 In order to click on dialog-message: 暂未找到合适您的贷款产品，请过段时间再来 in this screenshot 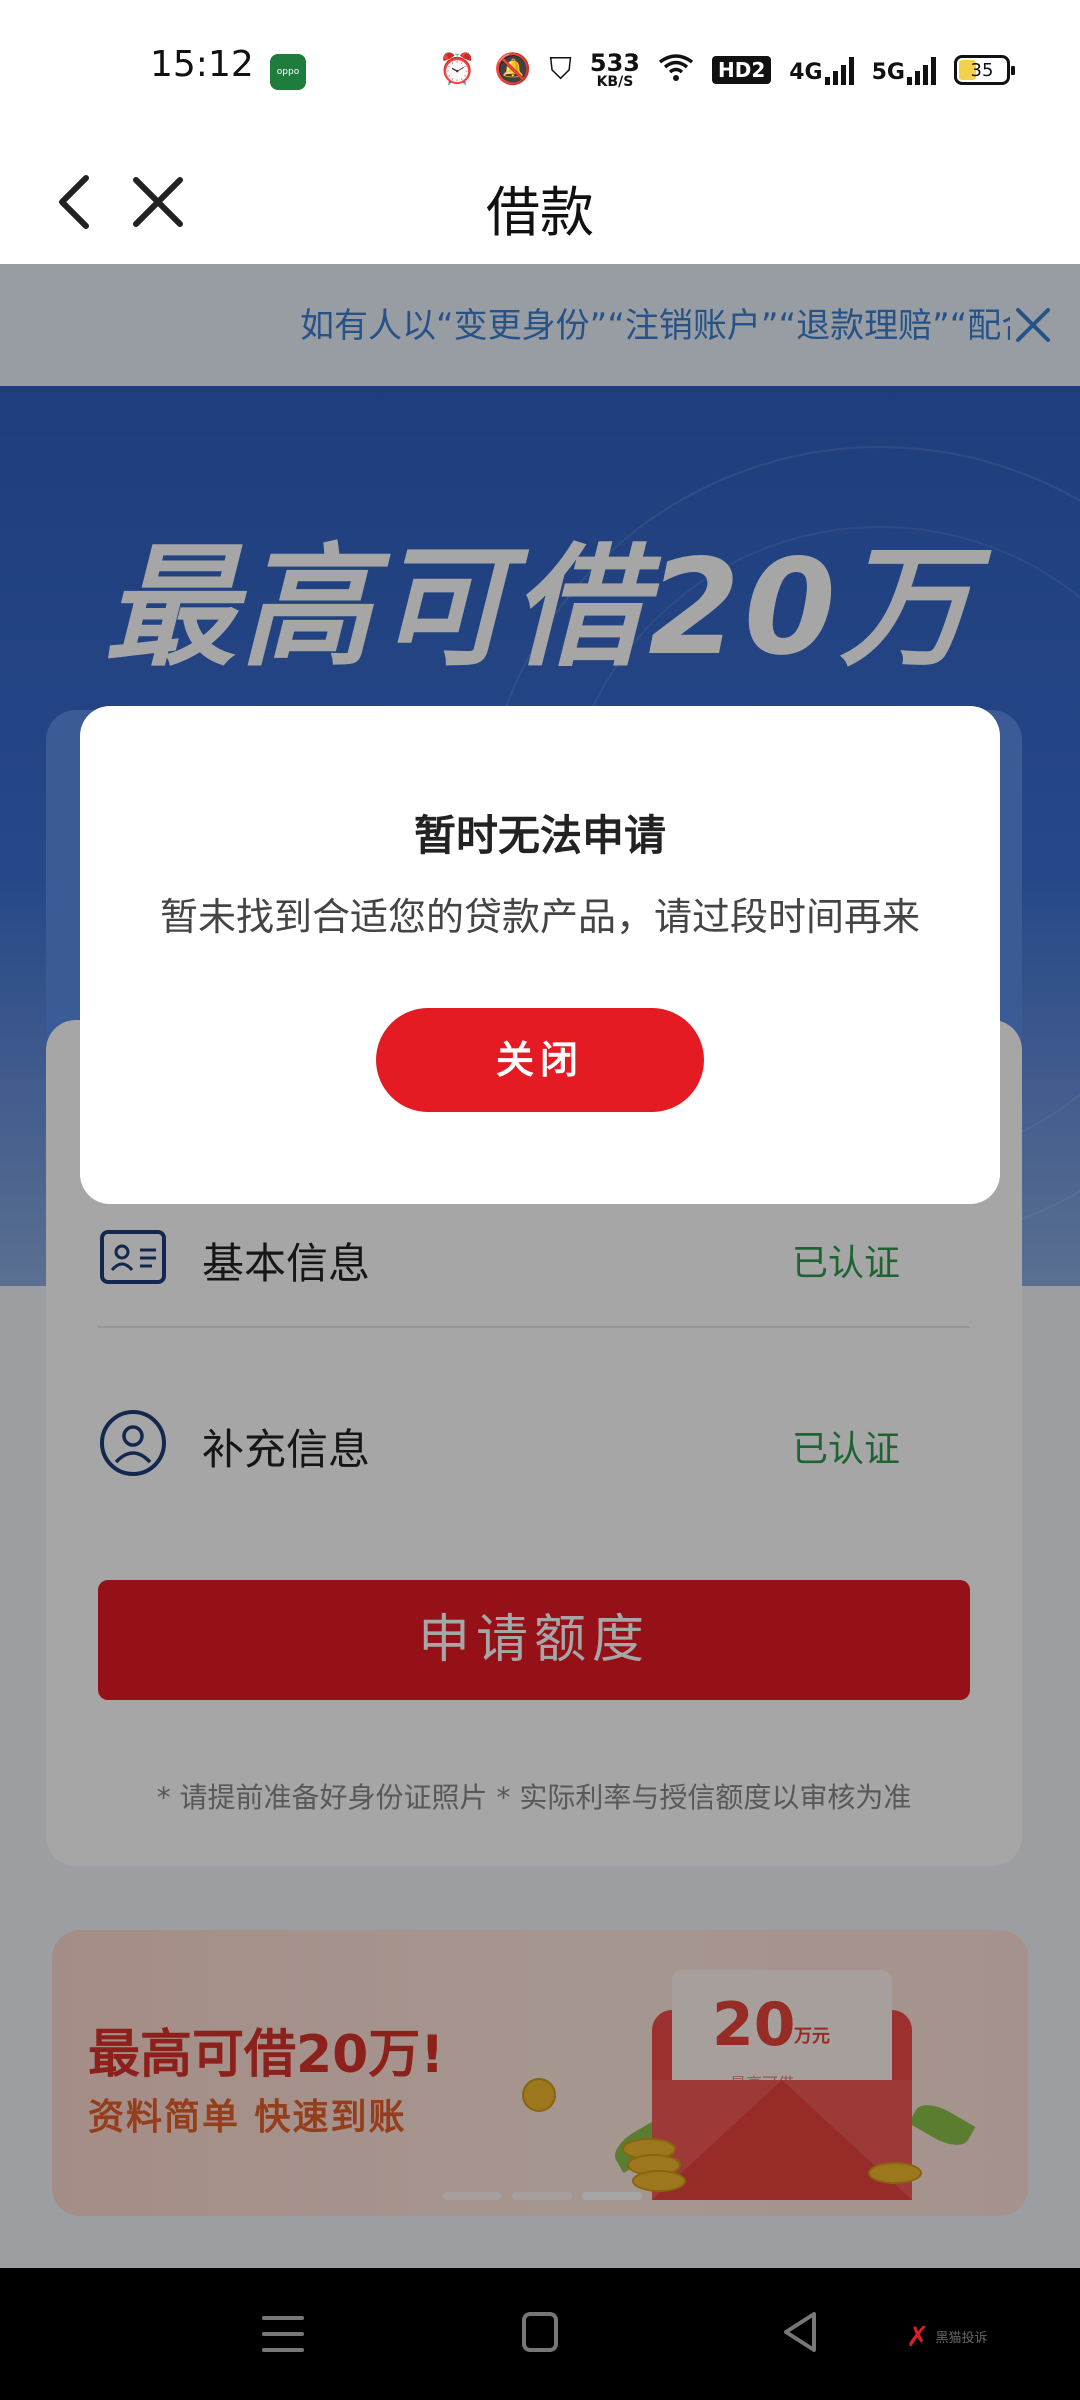, I will do `click(539, 917)`.